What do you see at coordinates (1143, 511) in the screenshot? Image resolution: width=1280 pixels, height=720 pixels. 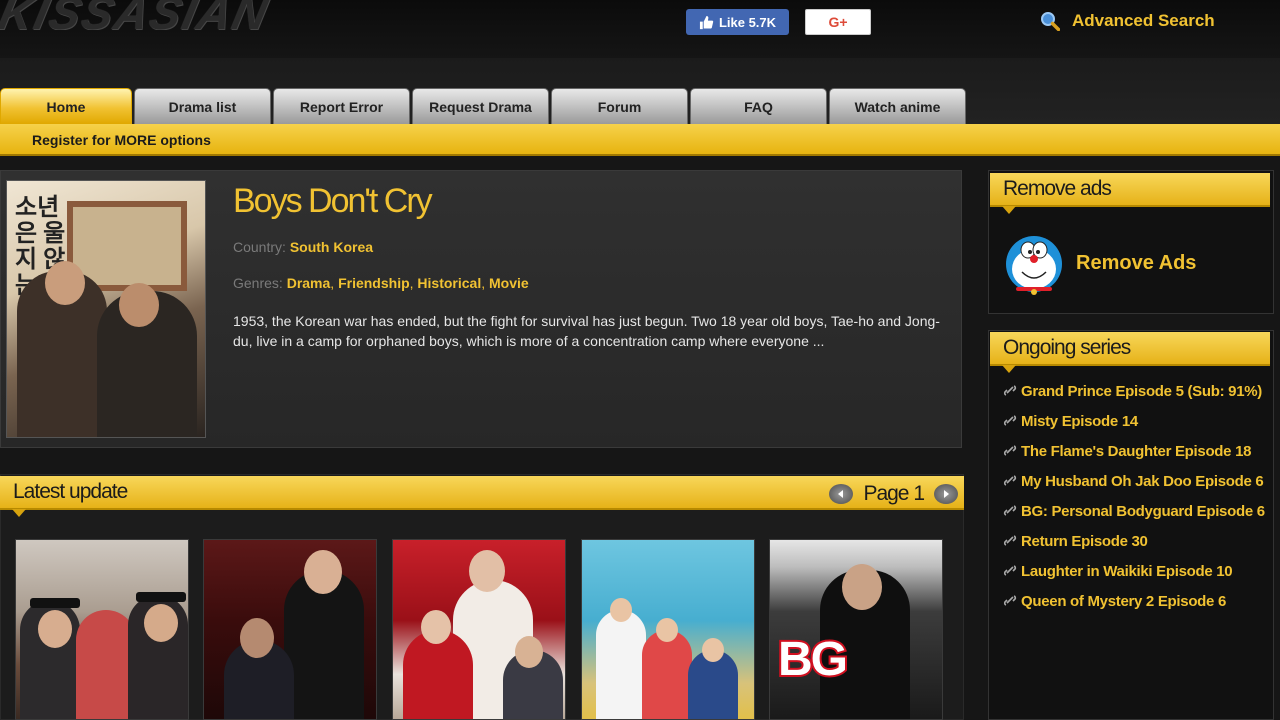 I see `ongoing-series-label: BG: Personal Bodyguard Episode 6` at bounding box center [1143, 511].